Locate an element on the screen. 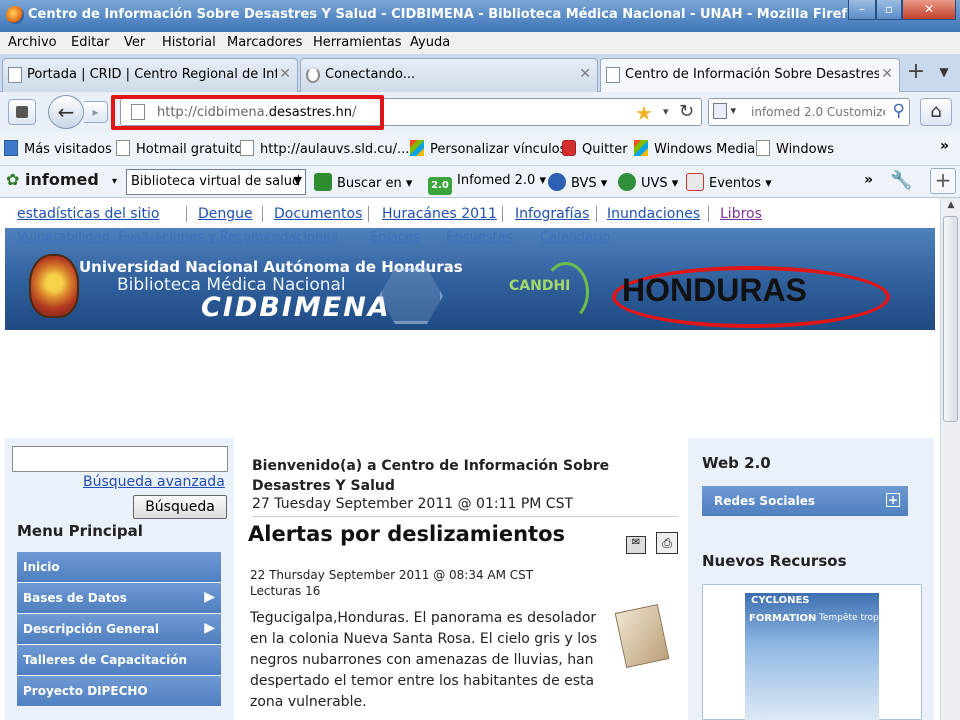 The width and height of the screenshot is (960, 720). bookmark-windows: Windows is located at coordinates (795, 148).